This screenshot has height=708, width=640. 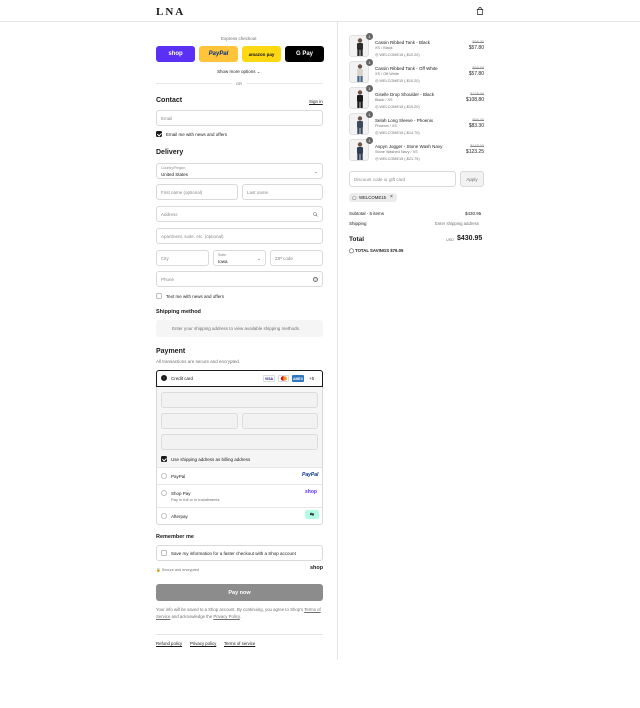 I want to click on privacy-policy-link: Privacy Policy, so click(x=226, y=616).